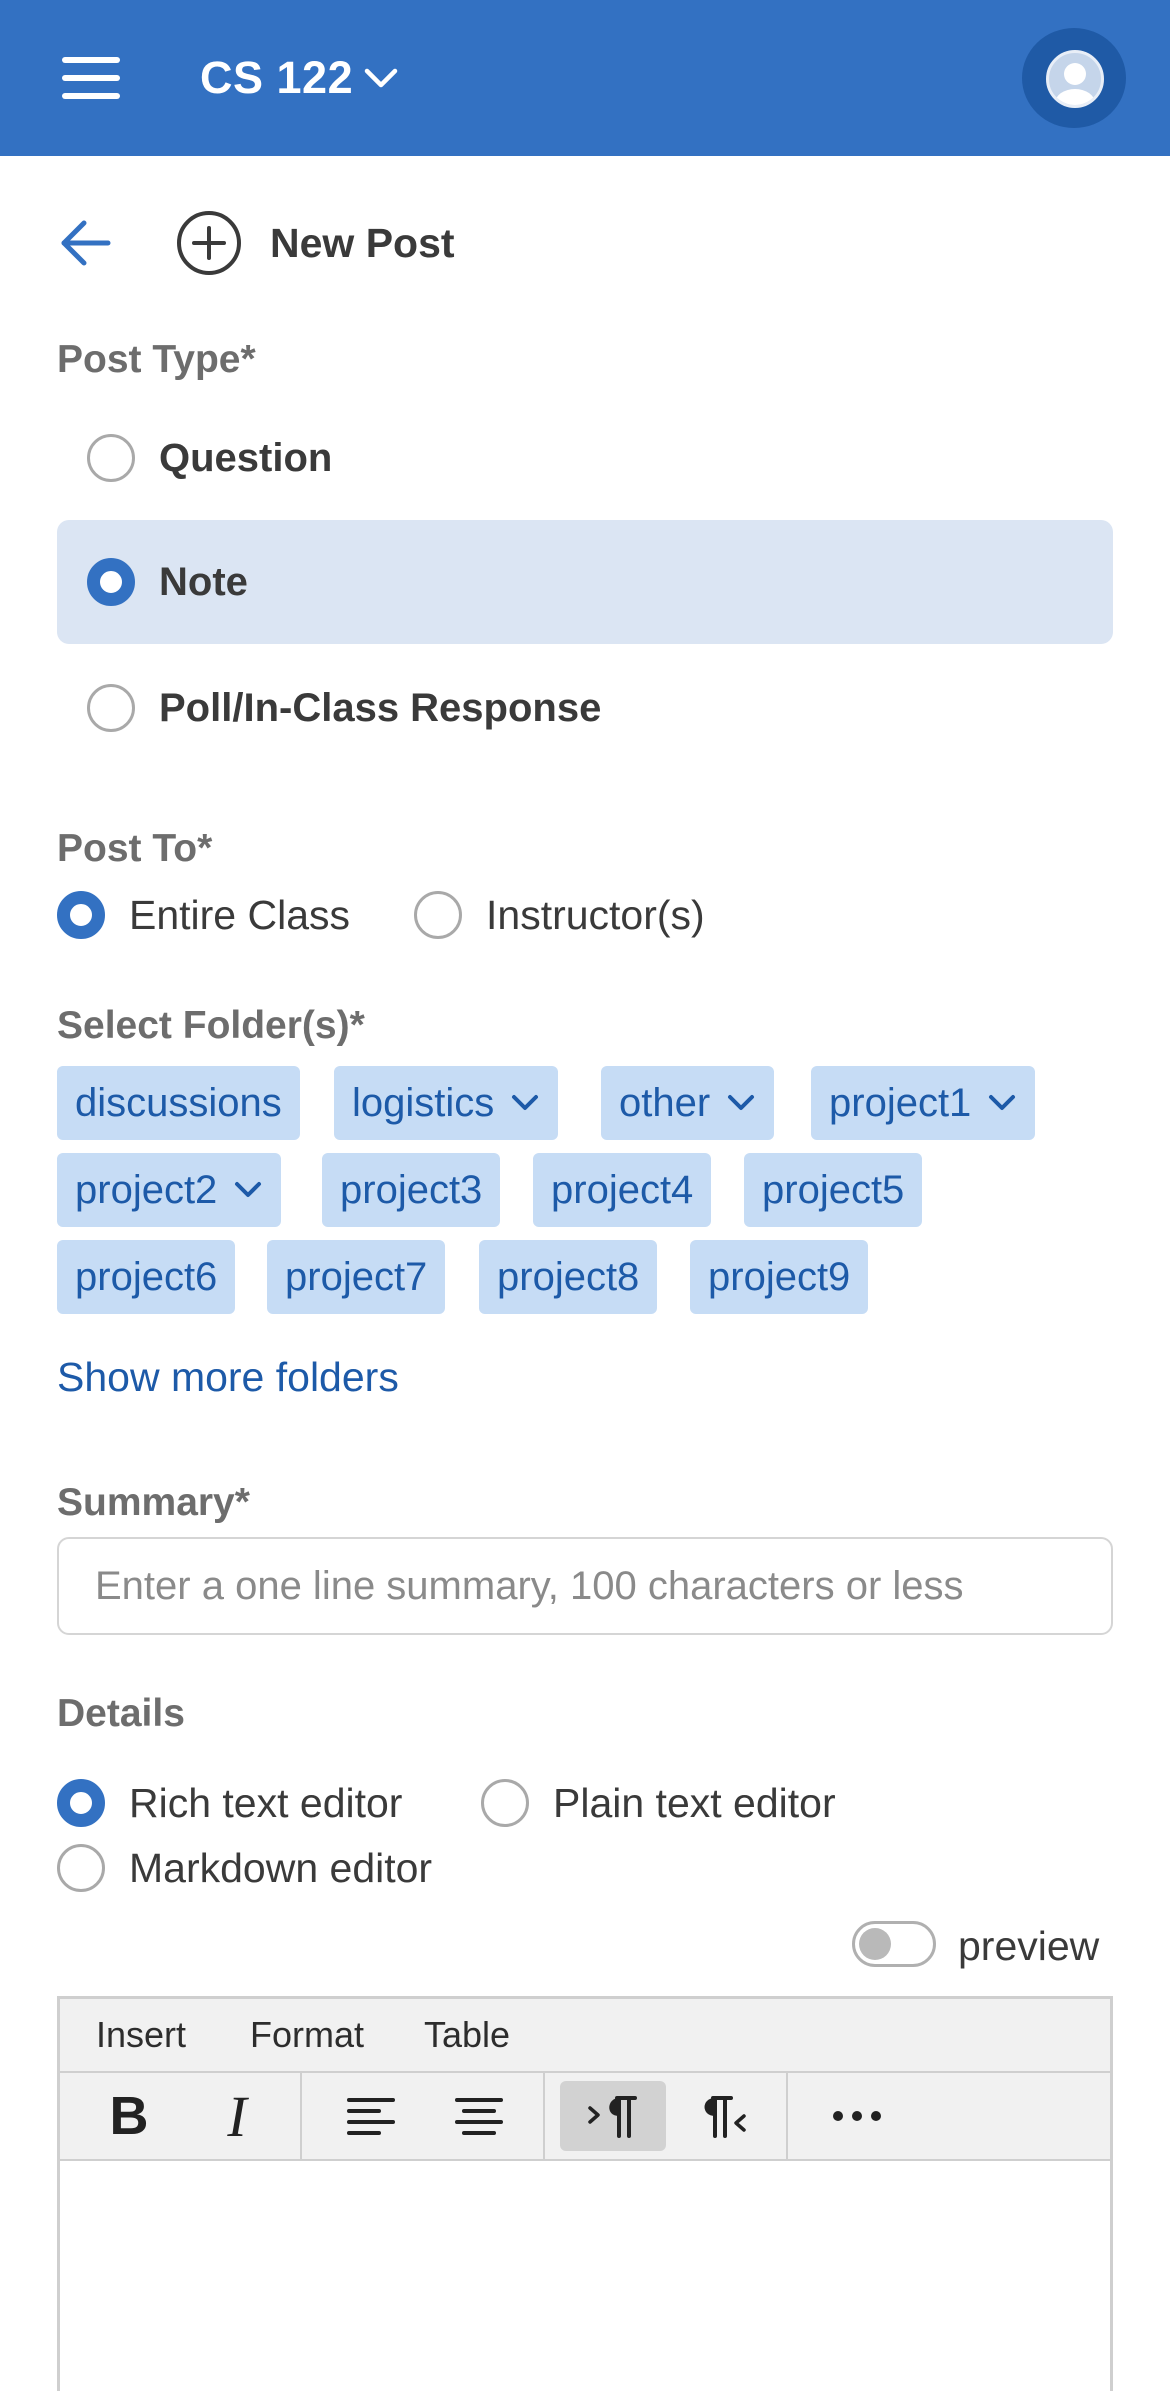  I want to click on folder-chip-project9: project9, so click(779, 1277).